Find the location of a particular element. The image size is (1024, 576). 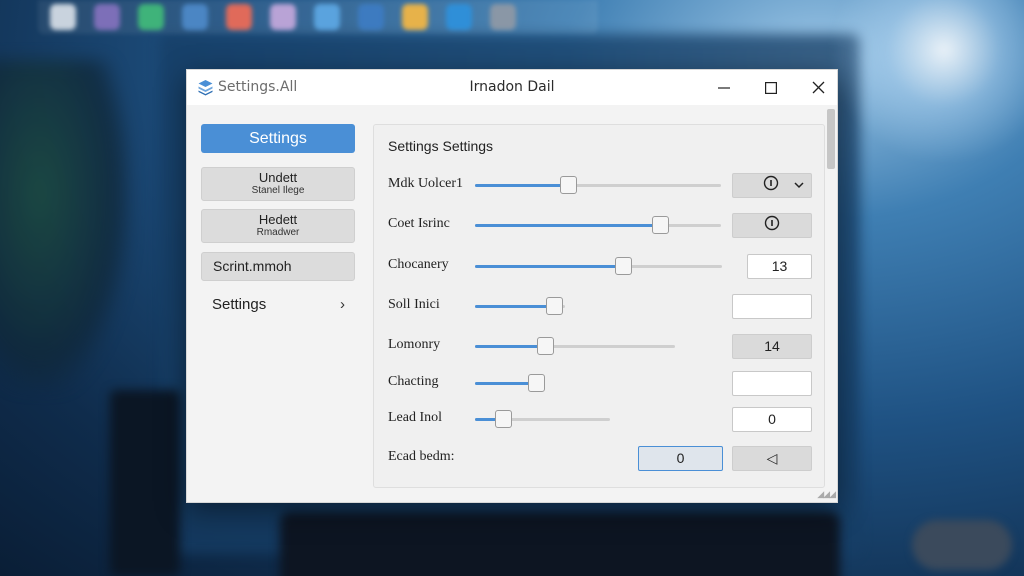

sidebar-card-hedett: Hedett Rmadwer is located at coordinates (278, 226).